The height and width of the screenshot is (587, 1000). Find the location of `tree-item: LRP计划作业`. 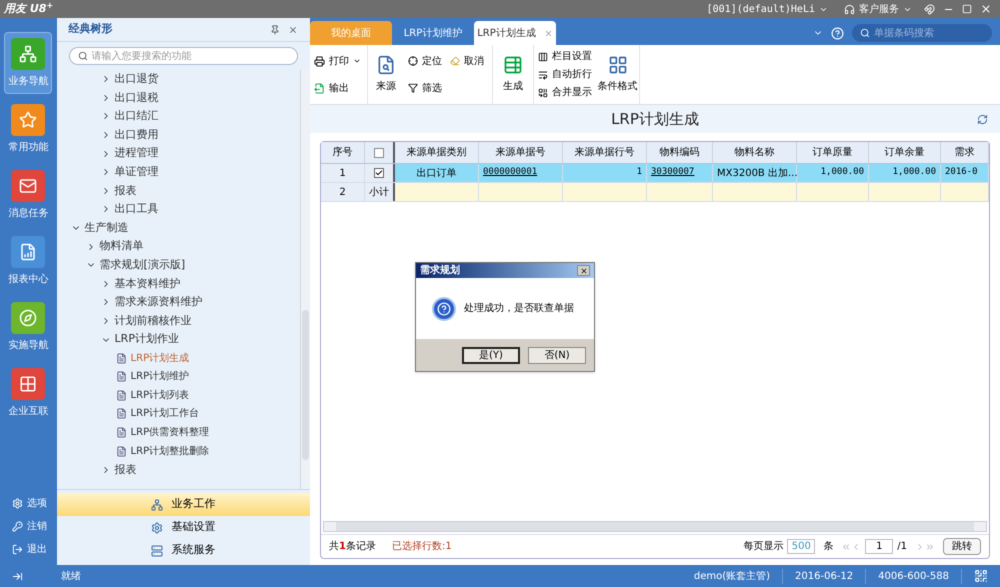

tree-item: LRP计划作业 is located at coordinates (139, 339).